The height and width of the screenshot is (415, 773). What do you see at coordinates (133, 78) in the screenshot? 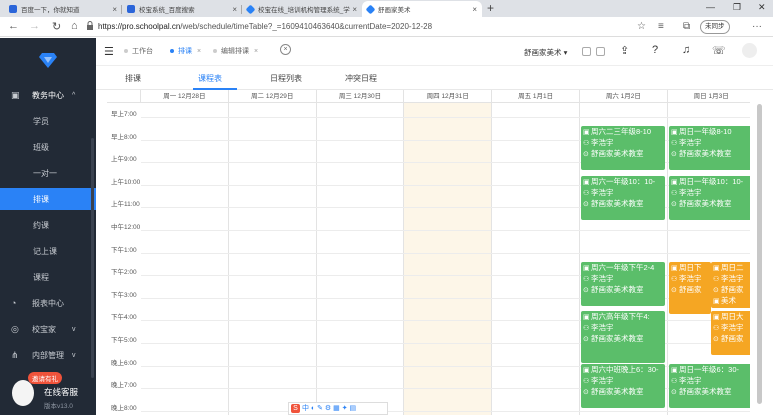
I see `subtab-schedule: 排课` at bounding box center [133, 78].